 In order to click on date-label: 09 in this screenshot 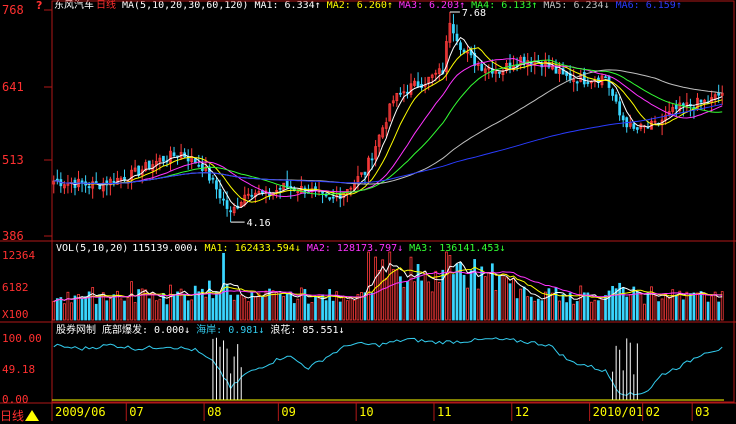, I will do `click(288, 412)`.